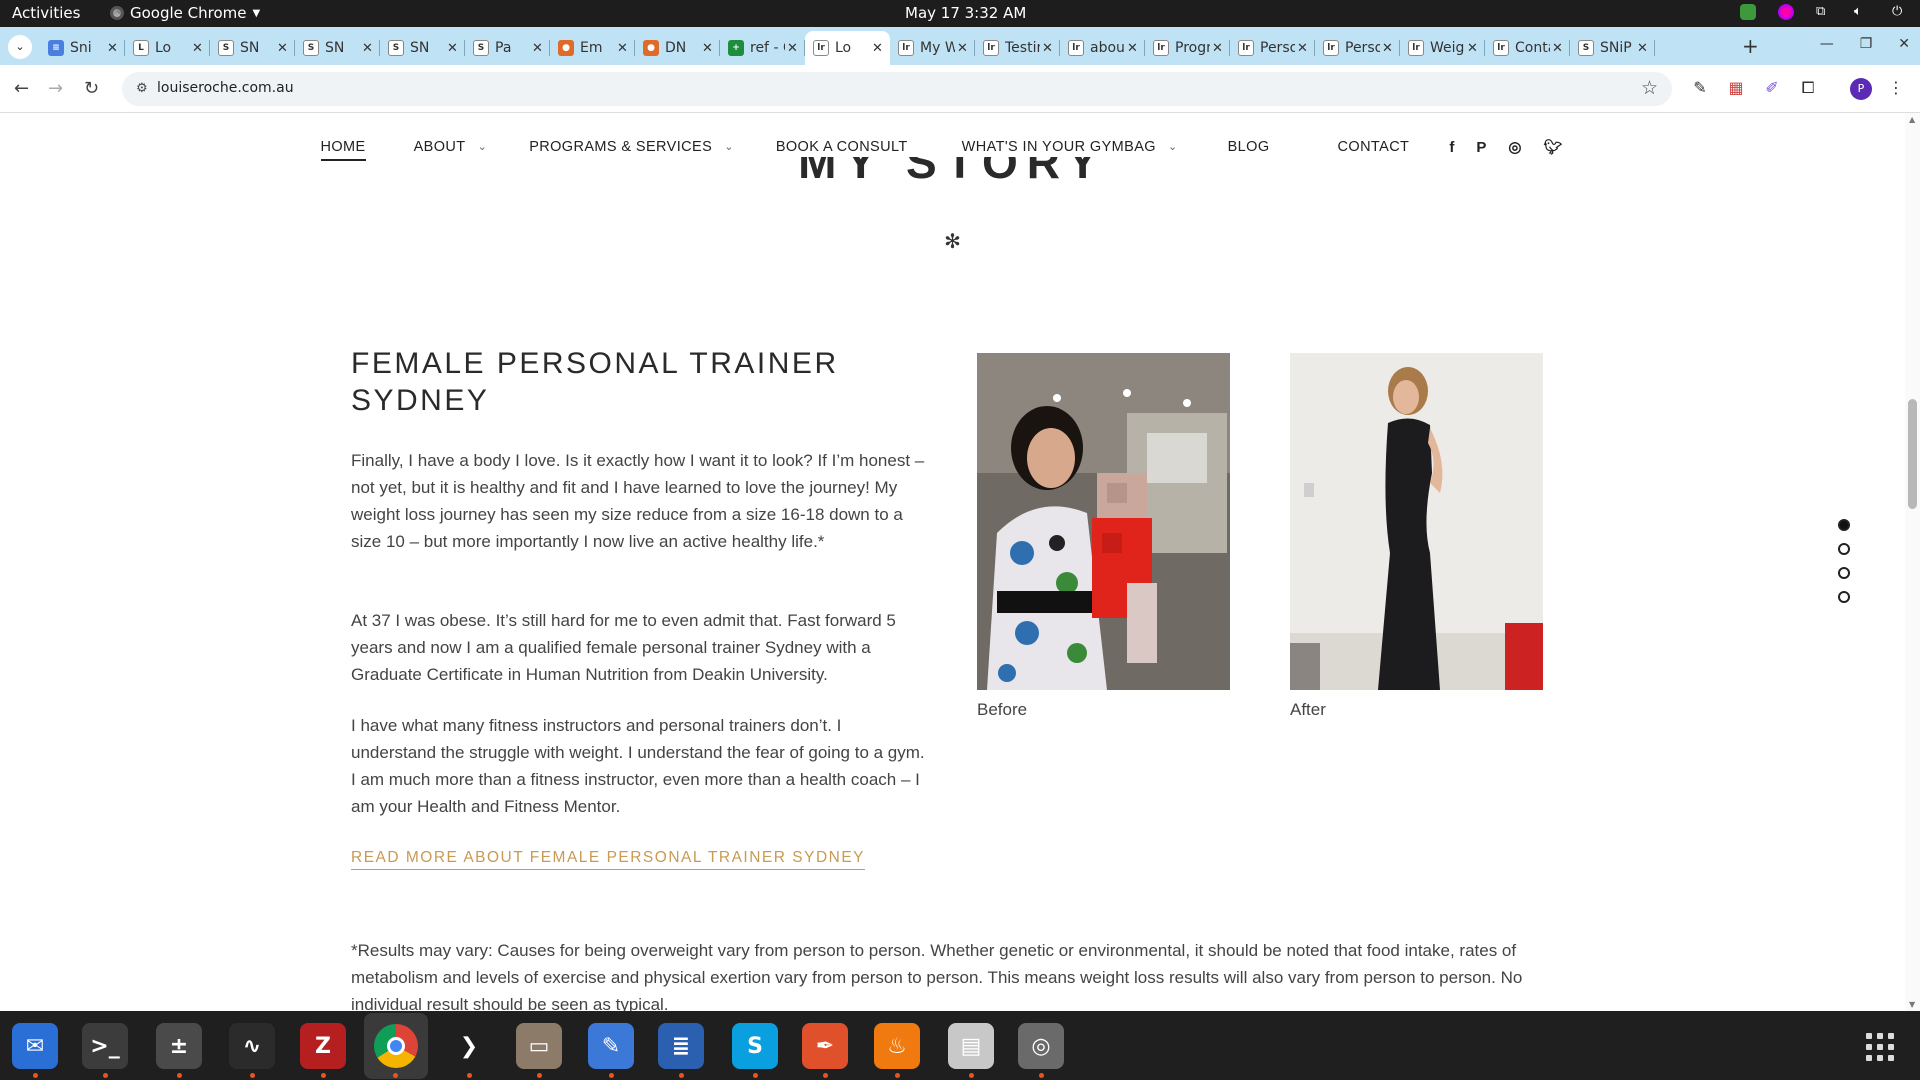 This screenshot has height=1080, width=1920. Describe the element at coordinates (1900, 12) in the screenshot. I see `power-icon: ⏻` at that location.